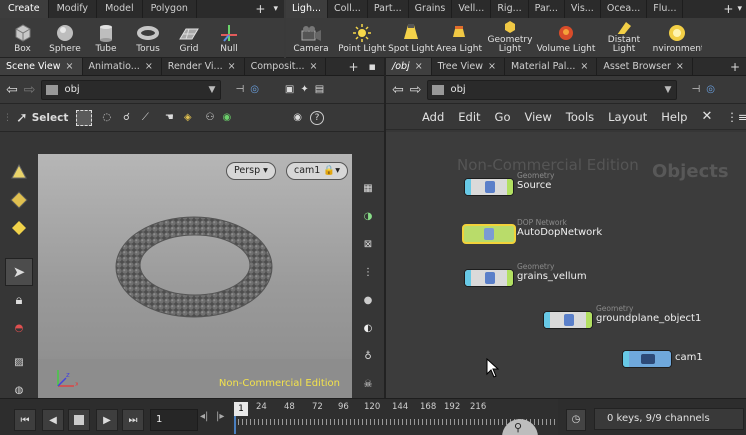 The width and height of the screenshot is (746, 435). Describe the element at coordinates (22, 118) in the screenshot. I see `select-arrow-icon: ➚` at that location.